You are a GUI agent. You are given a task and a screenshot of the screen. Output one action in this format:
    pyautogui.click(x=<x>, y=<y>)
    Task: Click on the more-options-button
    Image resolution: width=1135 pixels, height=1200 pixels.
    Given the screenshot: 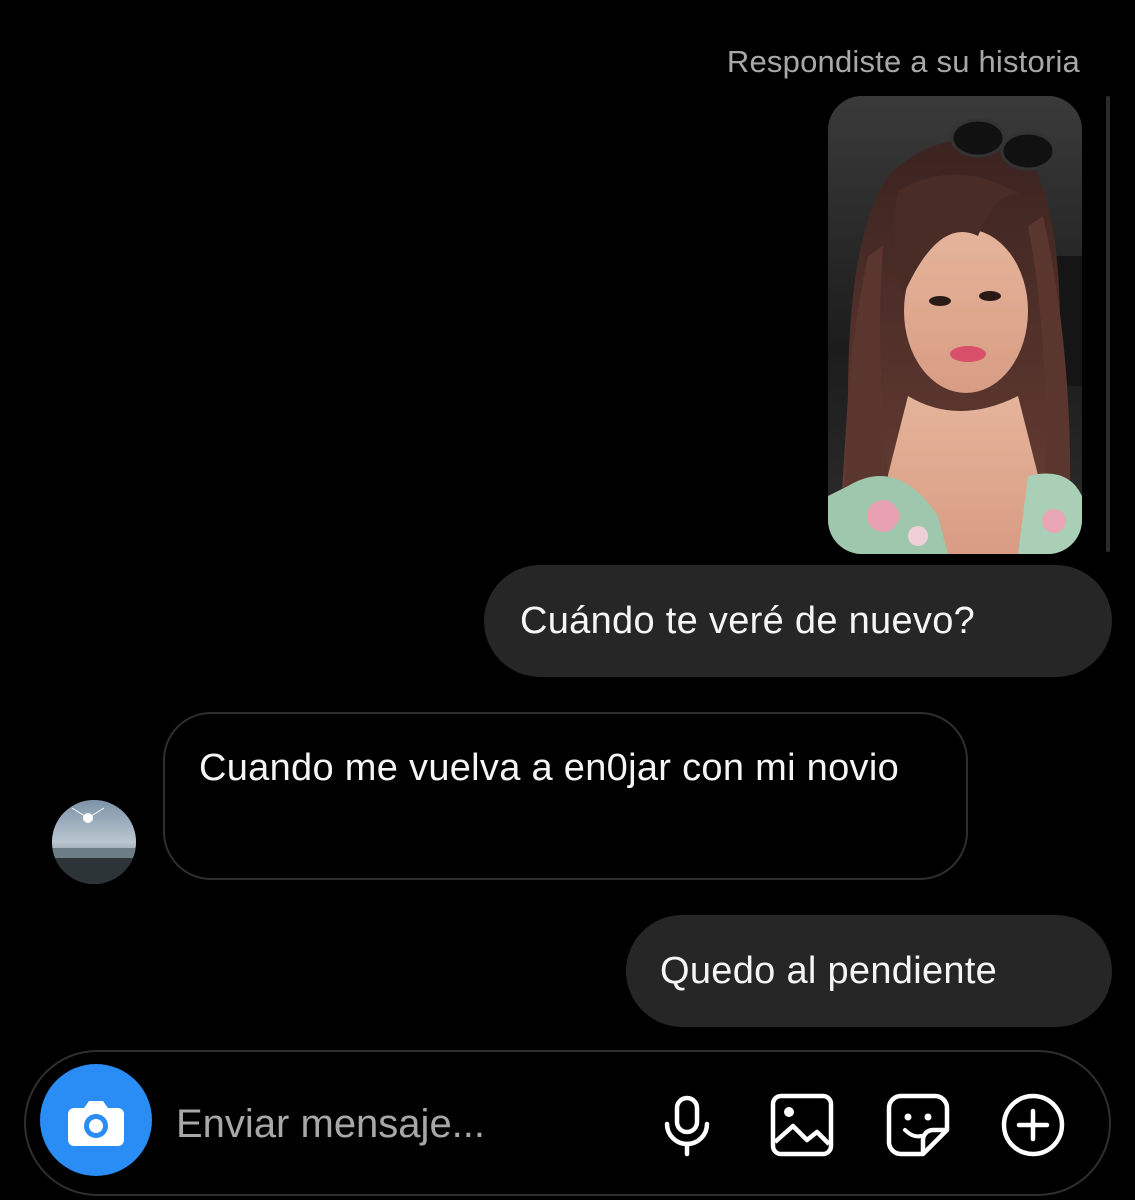 What is the action you would take?
    pyautogui.click(x=1033, y=1125)
    